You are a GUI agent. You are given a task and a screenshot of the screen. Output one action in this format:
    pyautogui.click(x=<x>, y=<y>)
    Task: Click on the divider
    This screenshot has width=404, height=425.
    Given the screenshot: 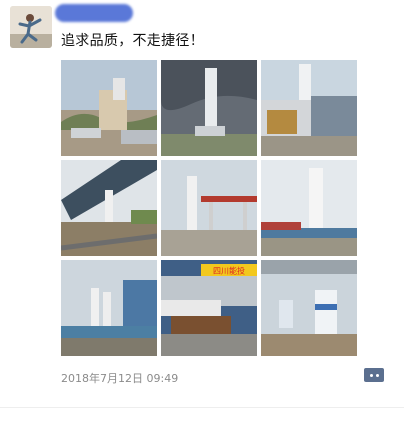 What is the action you would take?
    pyautogui.click(x=202, y=407)
    